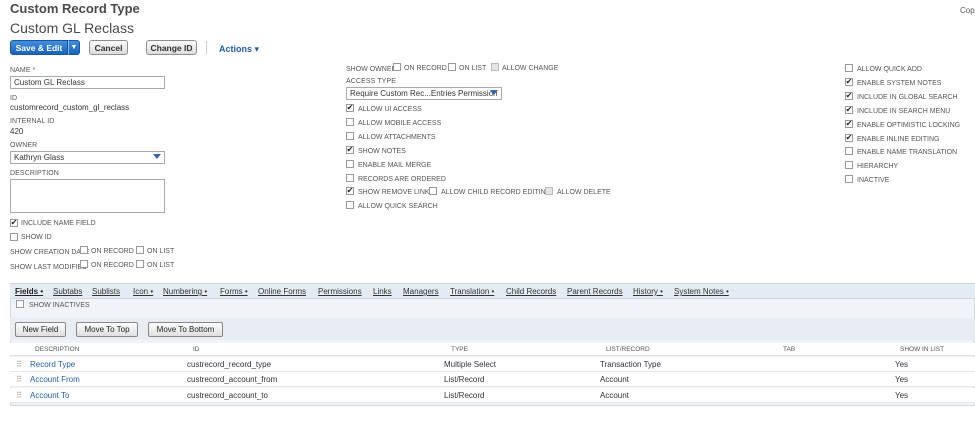 The height and width of the screenshot is (421, 975). What do you see at coordinates (14, 223) in the screenshot?
I see `include-name-field-checkbox` at bounding box center [14, 223].